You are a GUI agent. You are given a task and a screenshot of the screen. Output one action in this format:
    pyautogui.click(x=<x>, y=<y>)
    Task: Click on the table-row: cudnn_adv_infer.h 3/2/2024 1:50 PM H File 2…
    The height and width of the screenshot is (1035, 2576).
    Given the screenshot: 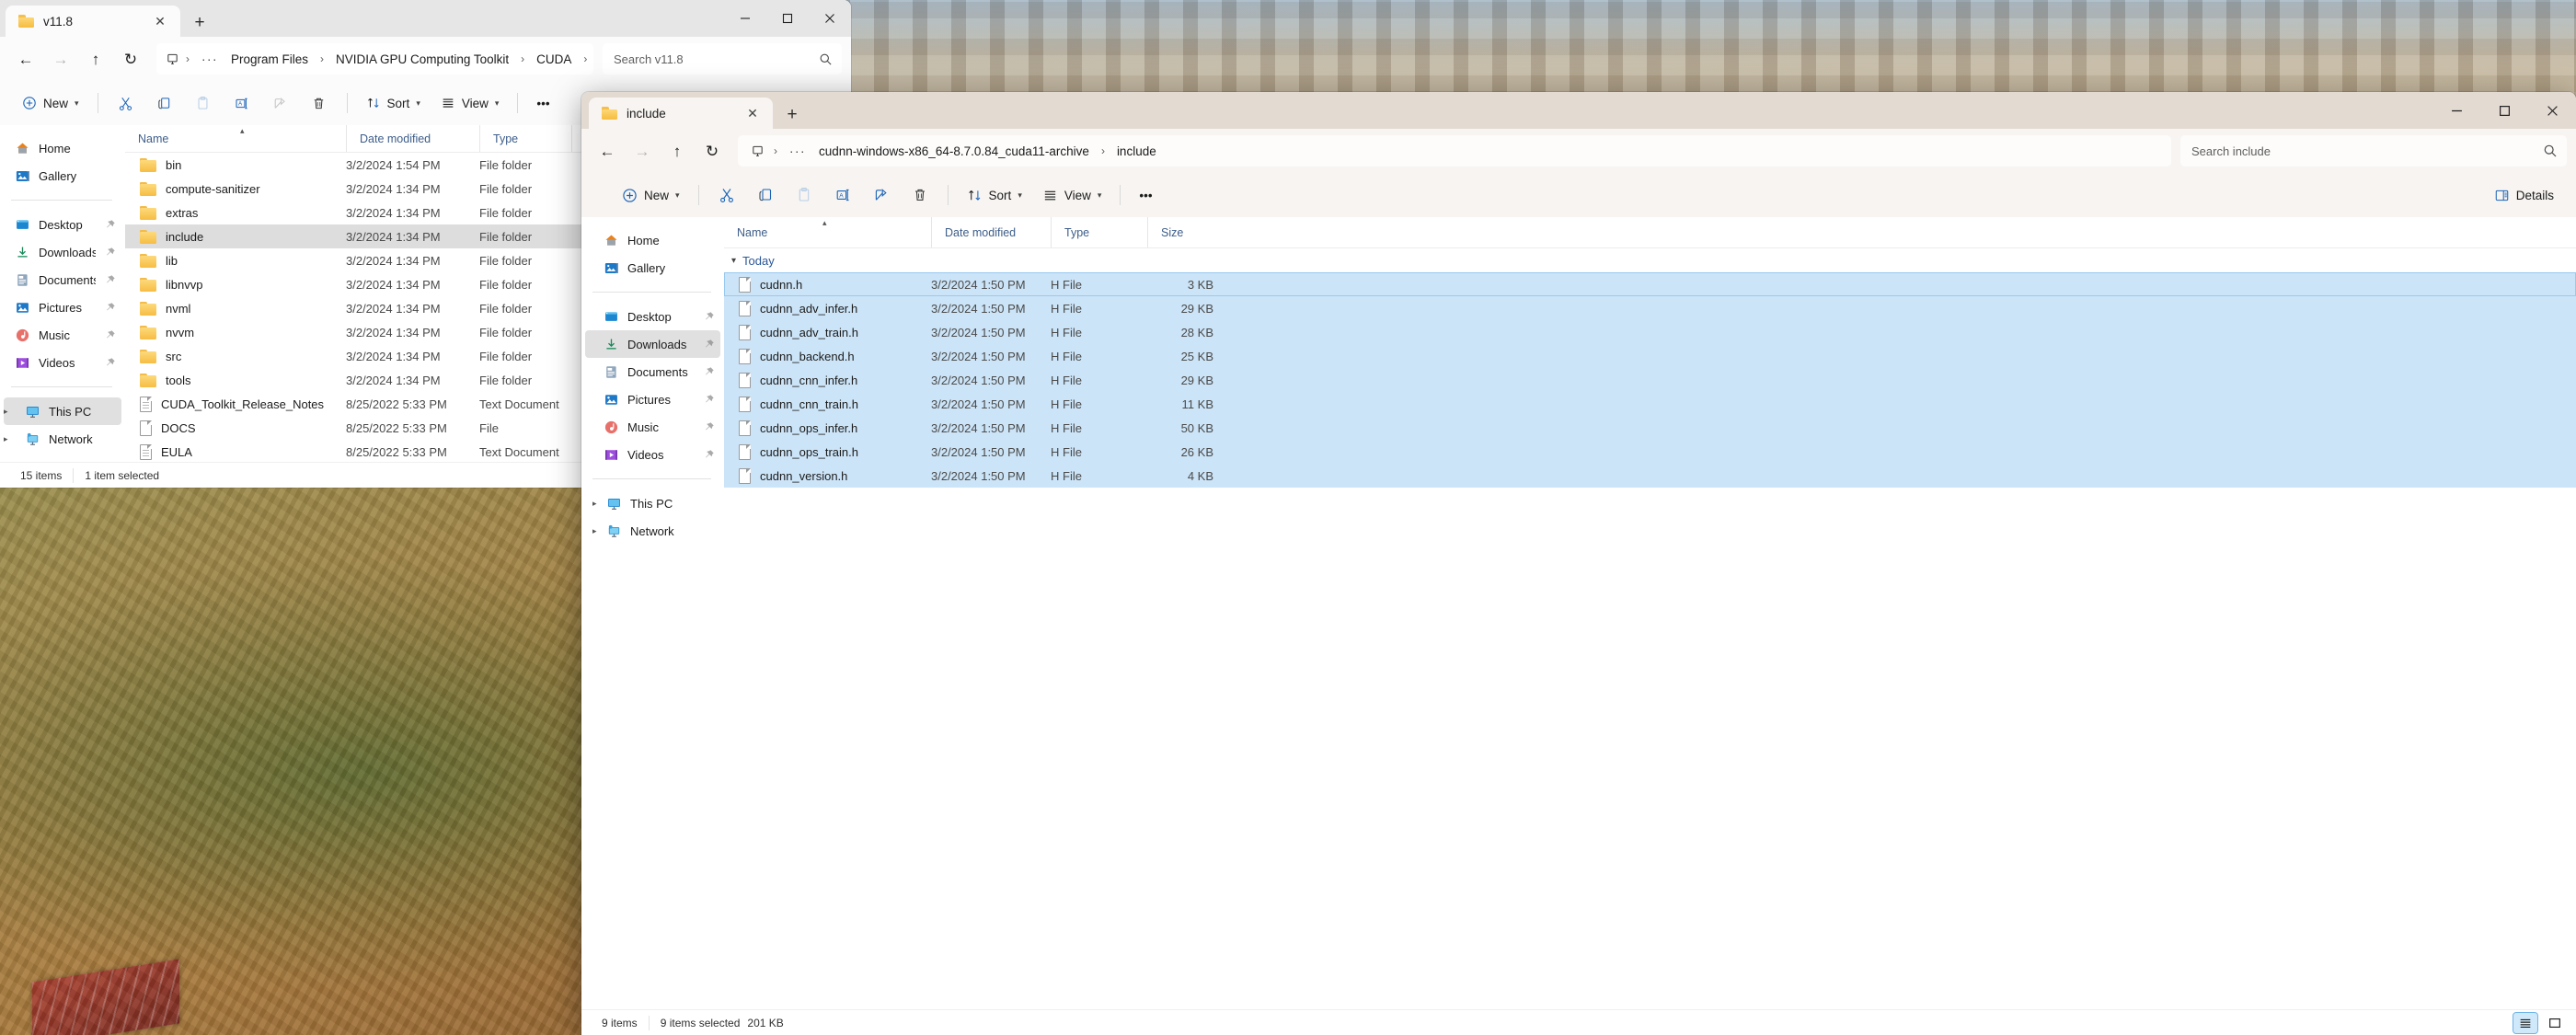 What is the action you would take?
    pyautogui.click(x=1650, y=308)
    